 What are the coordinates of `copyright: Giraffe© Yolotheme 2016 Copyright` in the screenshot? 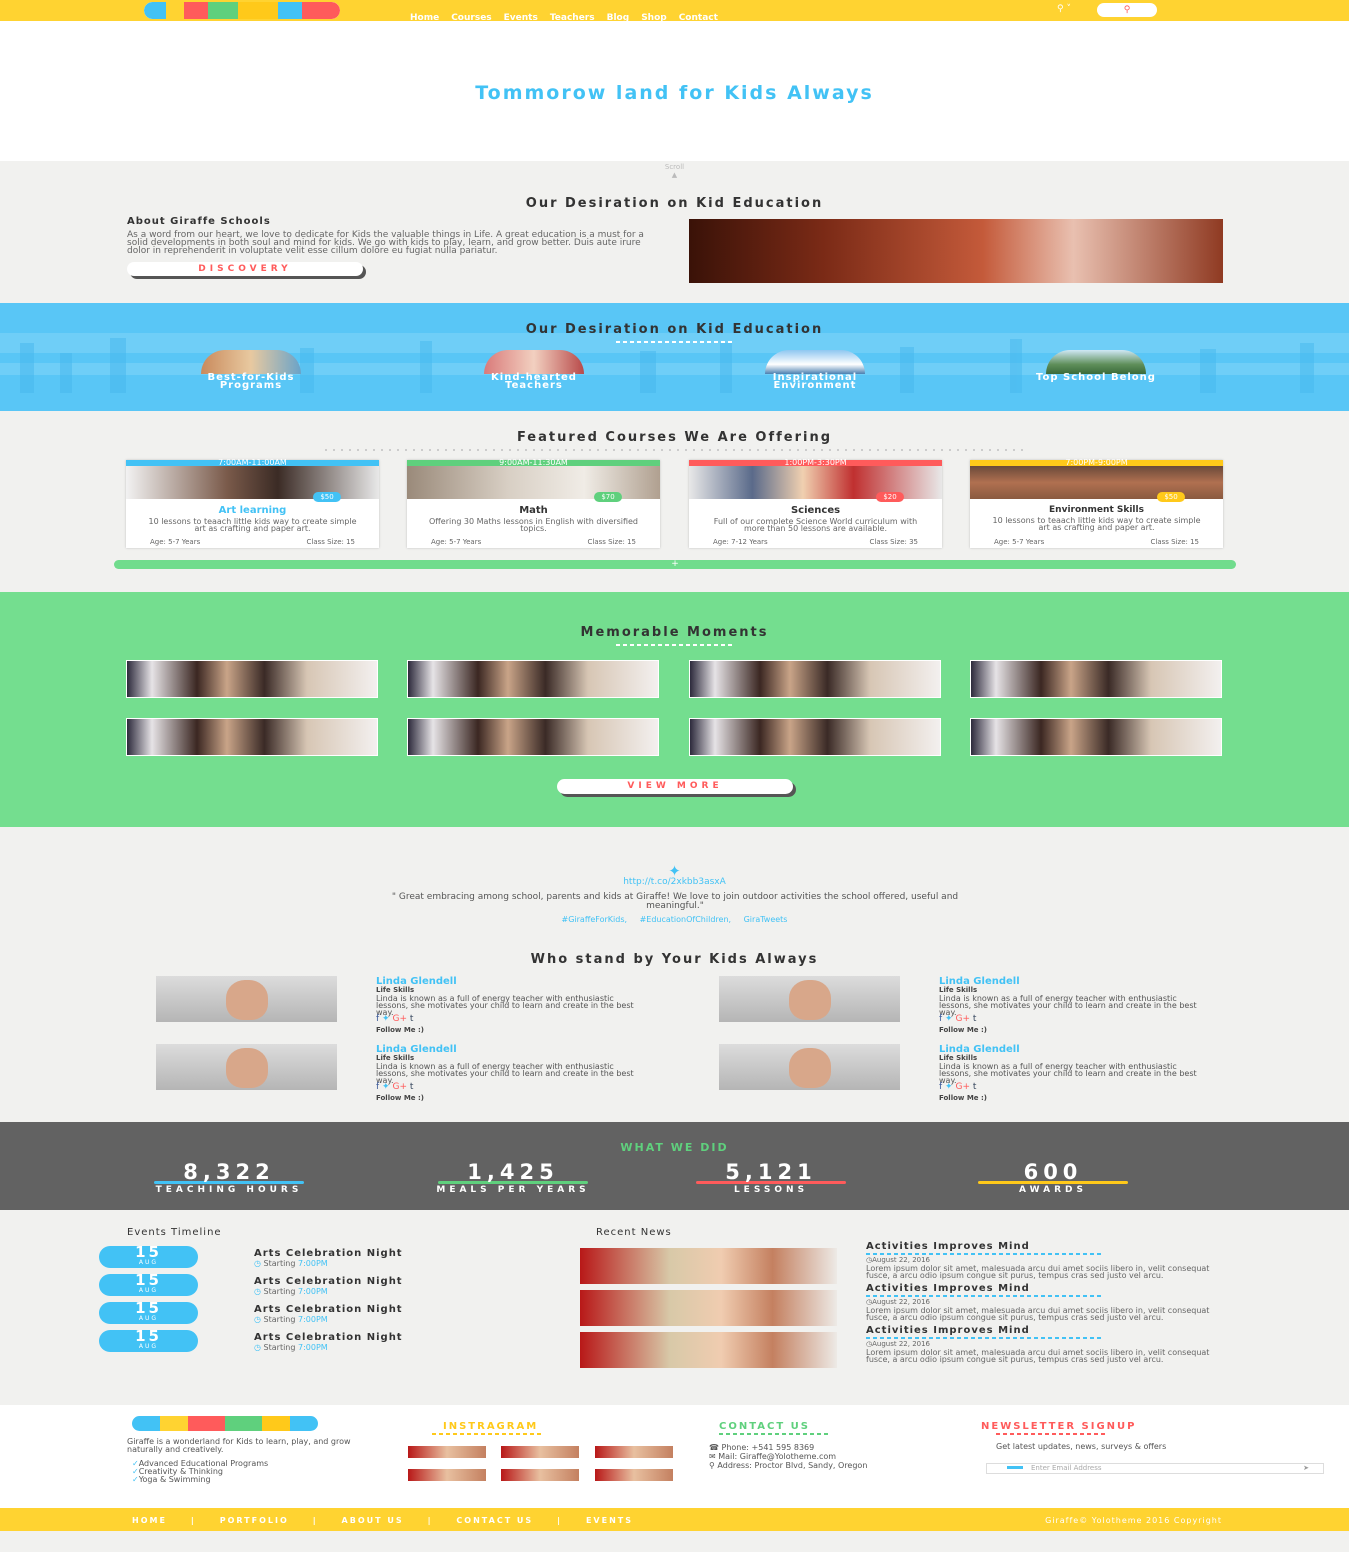 It's located at (1133, 1520).